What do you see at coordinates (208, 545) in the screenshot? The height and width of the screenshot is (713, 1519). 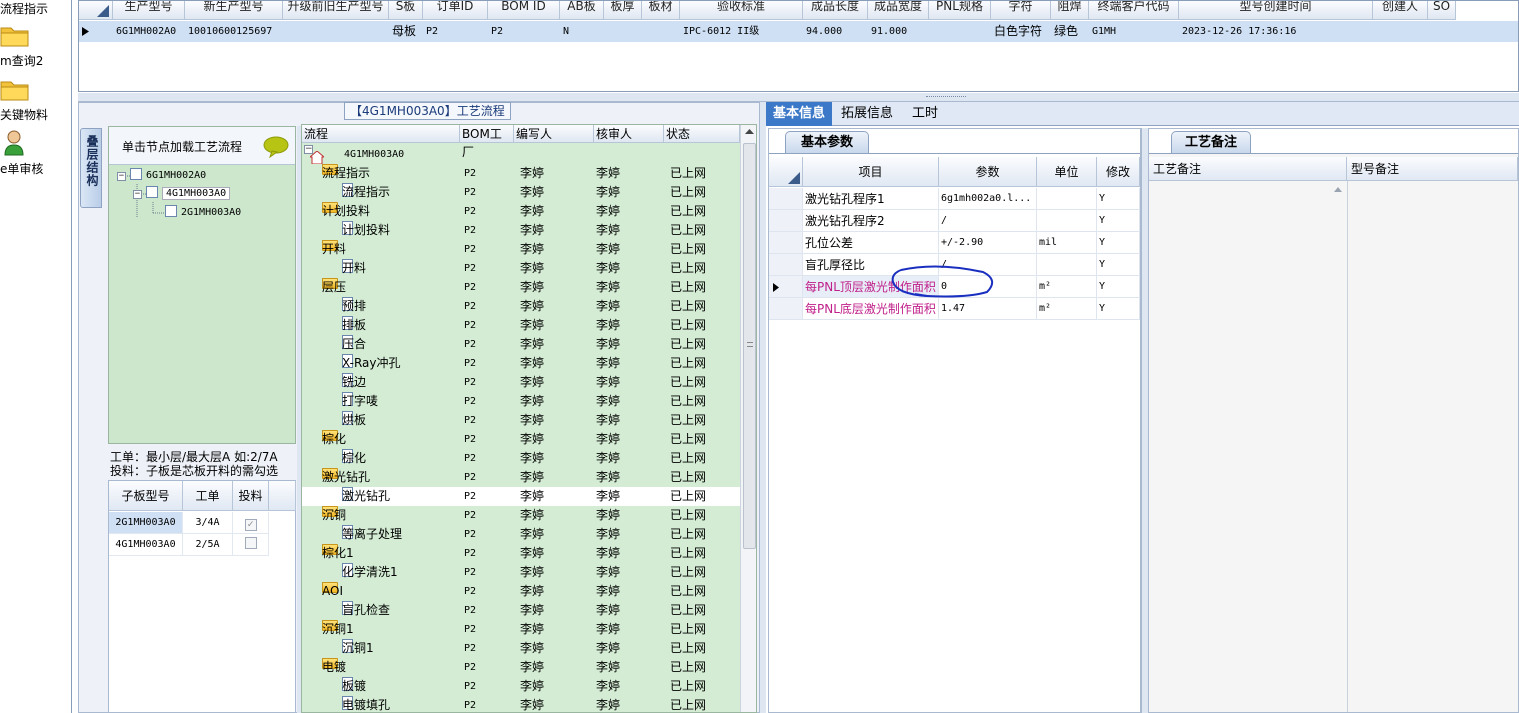 I see `cell-sub-order: 2/5A` at bounding box center [208, 545].